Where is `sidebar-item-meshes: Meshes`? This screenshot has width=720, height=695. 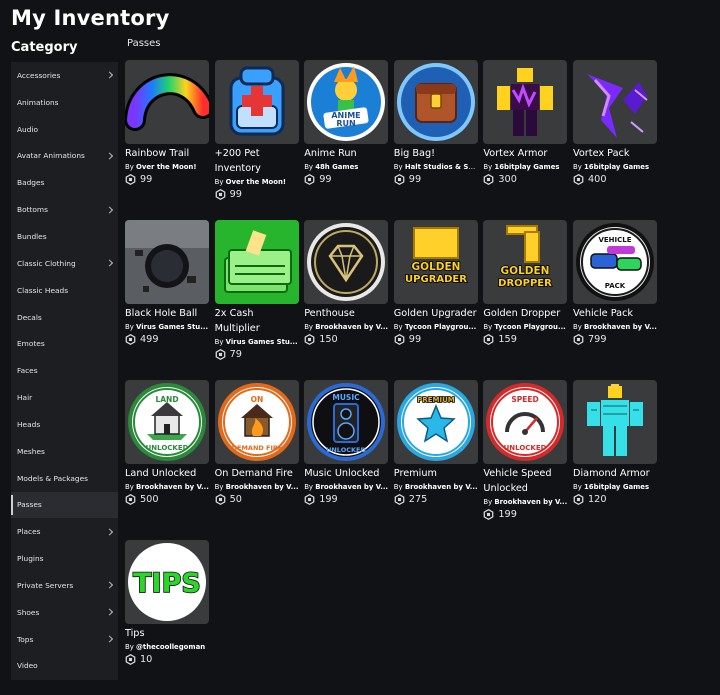 sidebar-item-meshes: Meshes is located at coordinates (64, 451).